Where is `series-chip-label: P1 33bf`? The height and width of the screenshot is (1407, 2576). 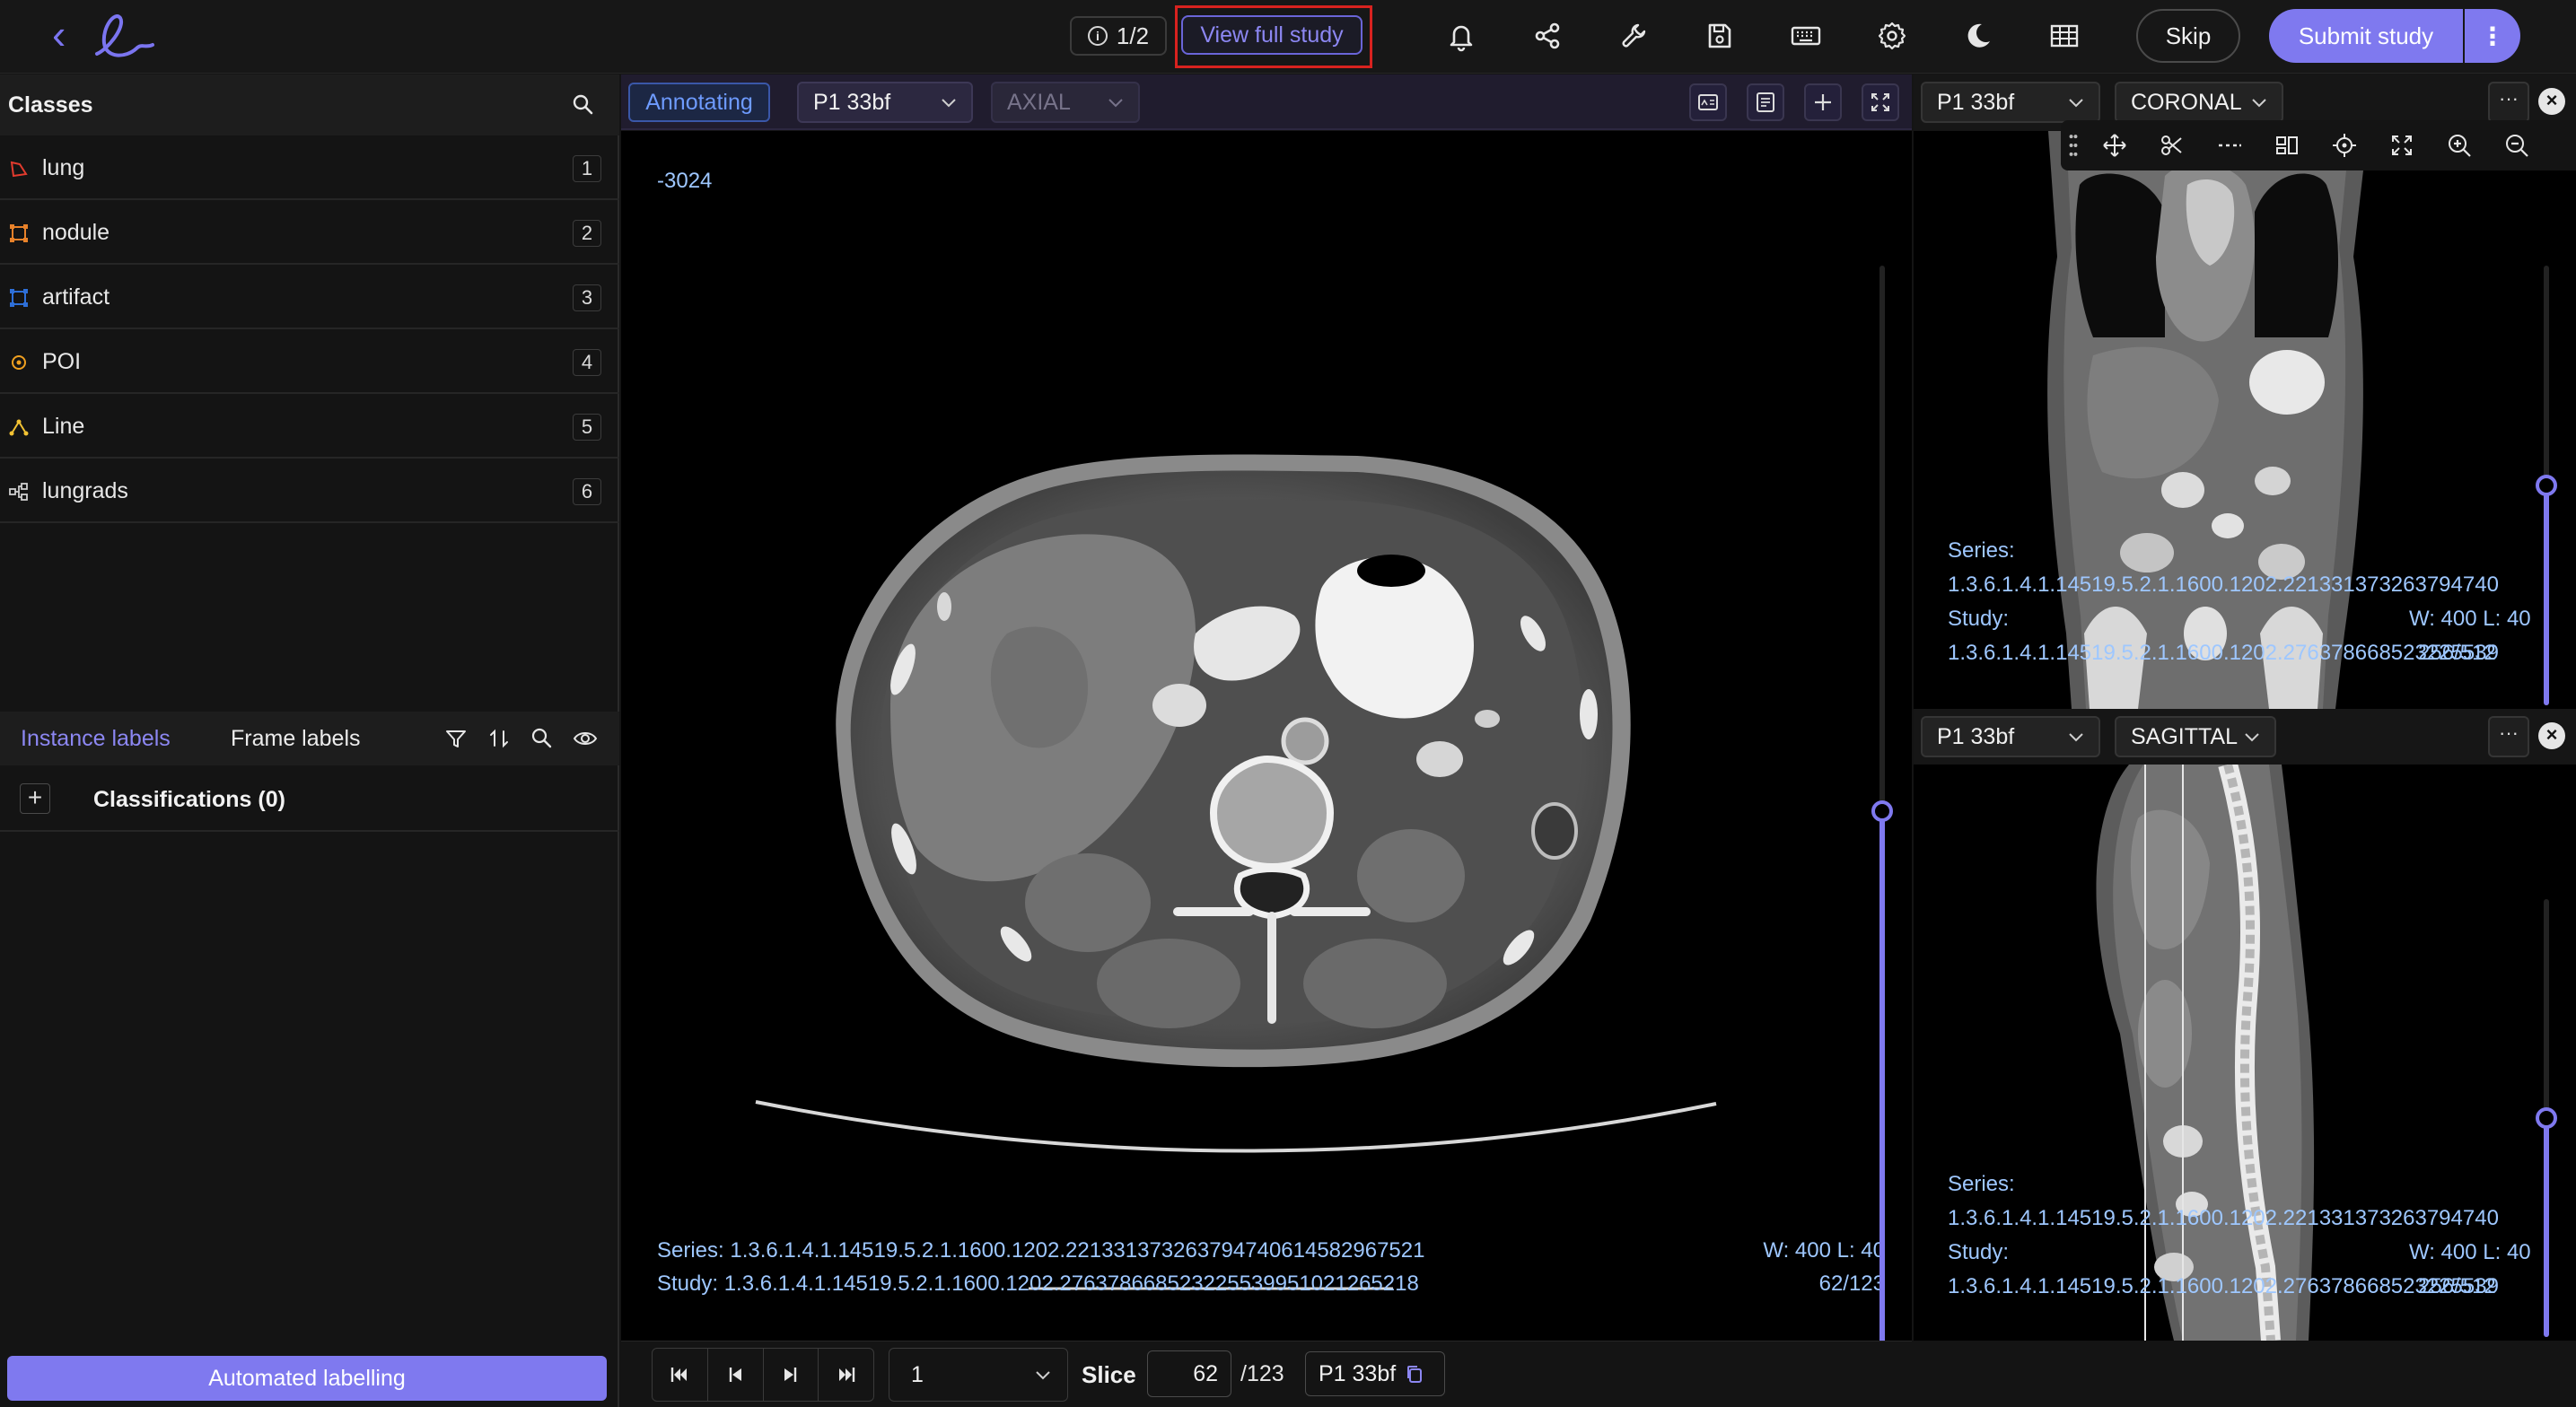
series-chip-label: P1 33bf is located at coordinates (1358, 1373).